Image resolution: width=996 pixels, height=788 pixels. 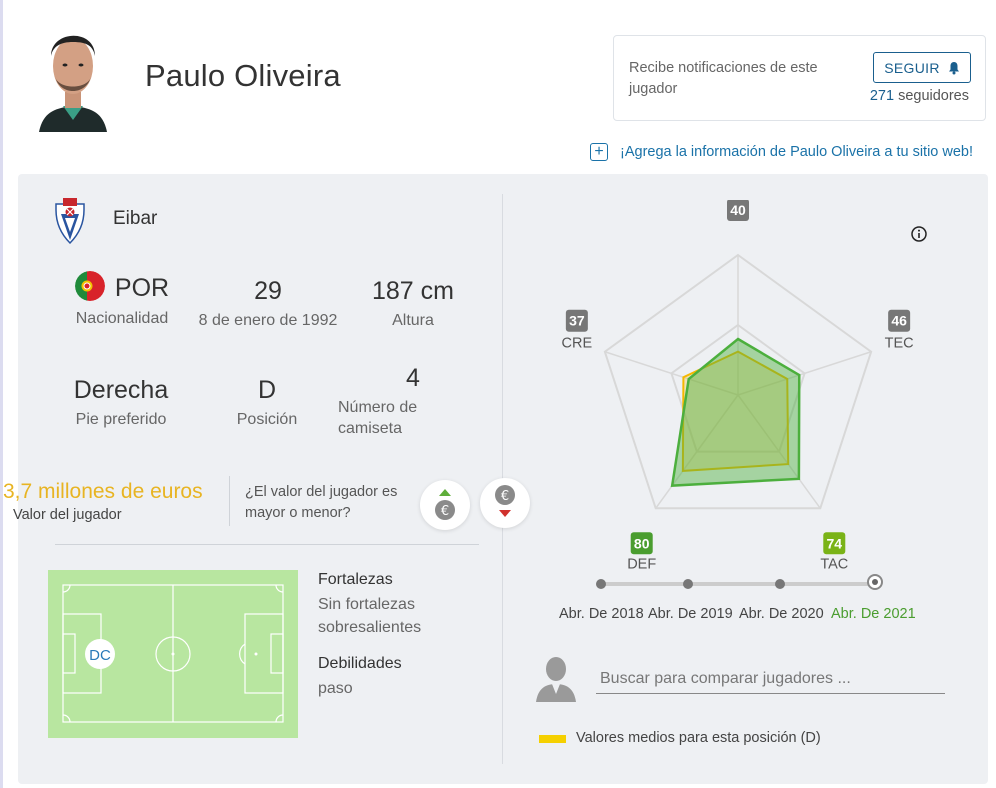 I want to click on height-stat: 187 cm Altura, so click(x=413, y=304).